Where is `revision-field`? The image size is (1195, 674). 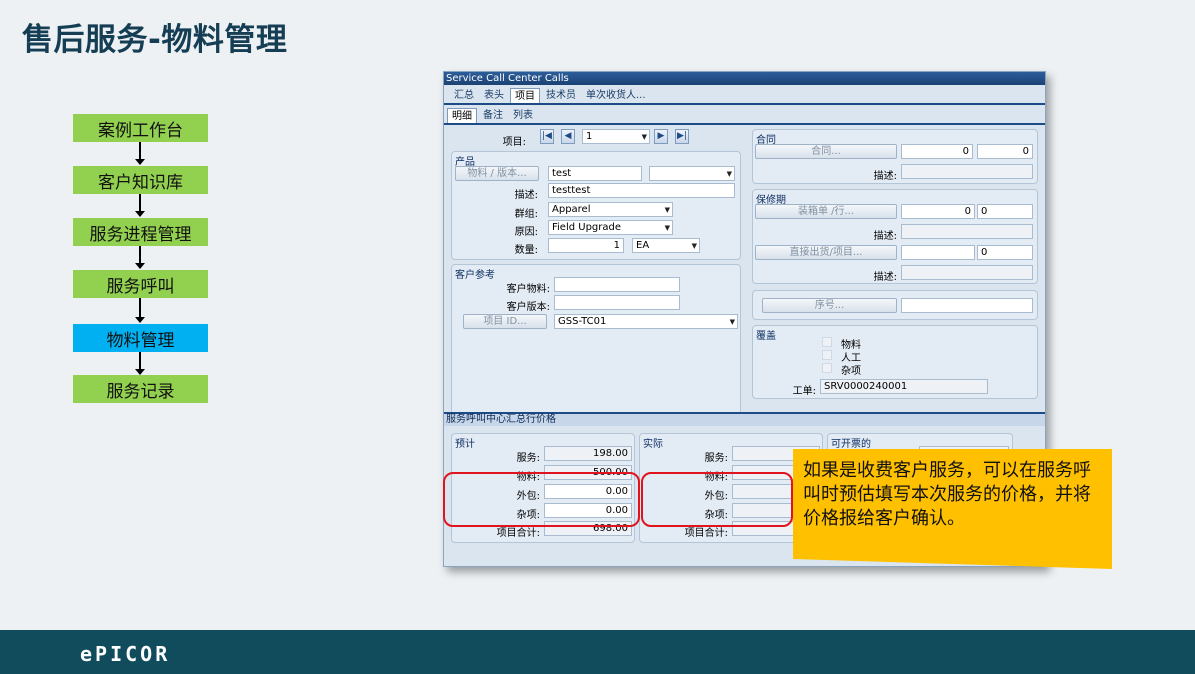 revision-field is located at coordinates (692, 173).